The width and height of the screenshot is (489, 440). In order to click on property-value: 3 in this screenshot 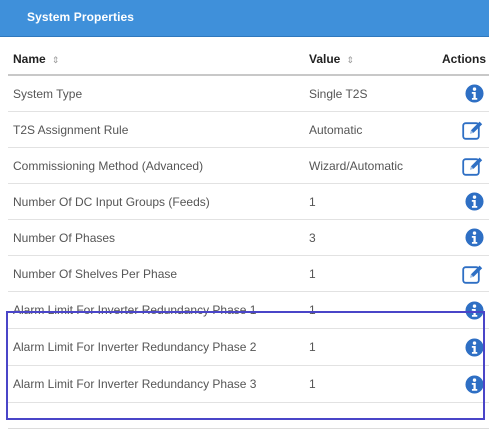, I will do `click(368, 237)`.